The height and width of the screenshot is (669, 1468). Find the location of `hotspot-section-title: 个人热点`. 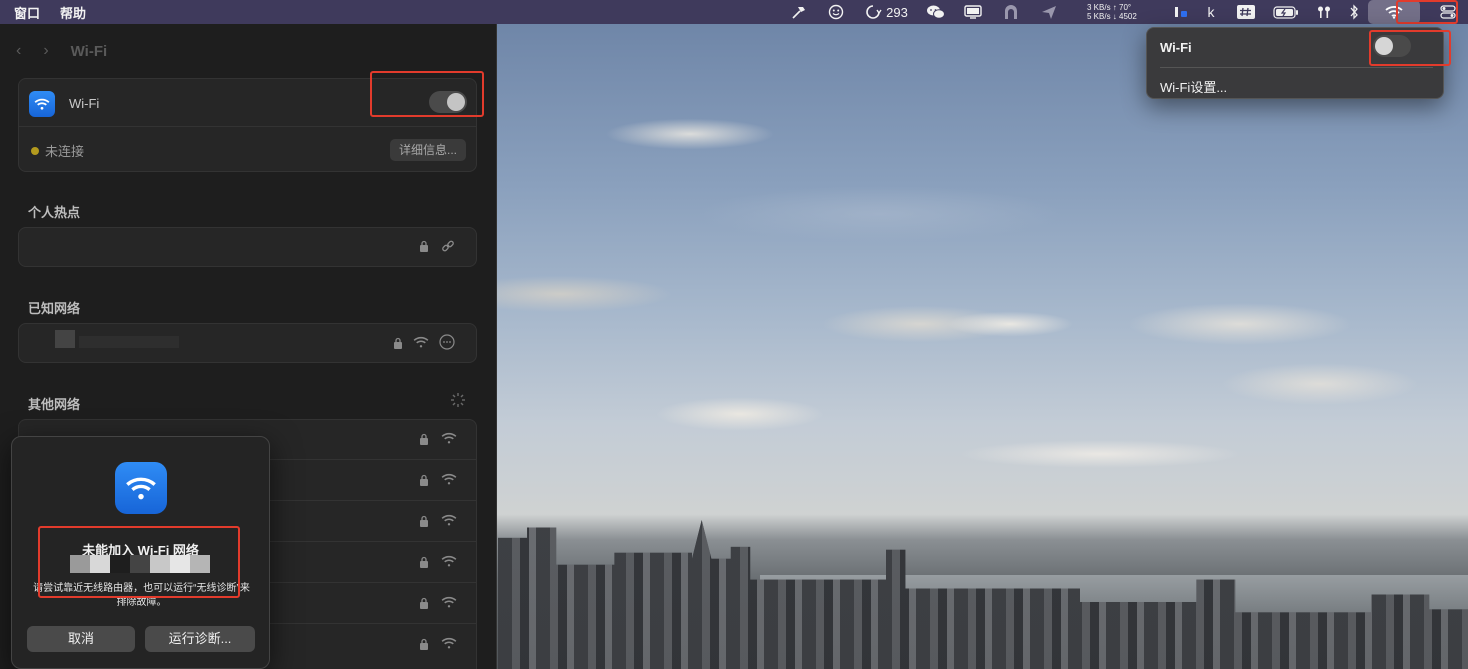

hotspot-section-title: 个人热点 is located at coordinates (54, 212).